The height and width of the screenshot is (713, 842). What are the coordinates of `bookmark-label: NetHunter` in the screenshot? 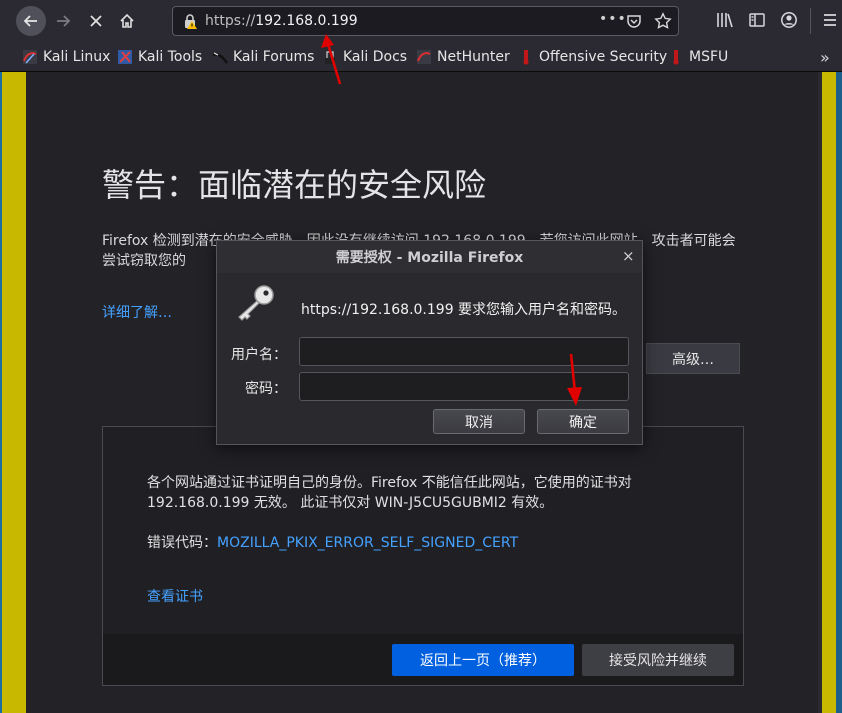 It's located at (473, 57).